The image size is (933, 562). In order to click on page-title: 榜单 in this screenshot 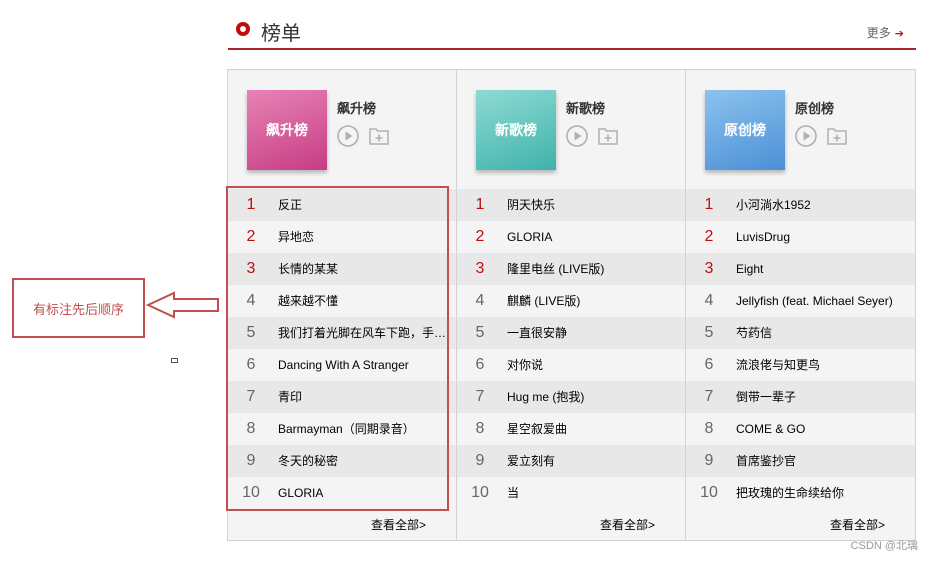, I will do `click(281, 33)`.